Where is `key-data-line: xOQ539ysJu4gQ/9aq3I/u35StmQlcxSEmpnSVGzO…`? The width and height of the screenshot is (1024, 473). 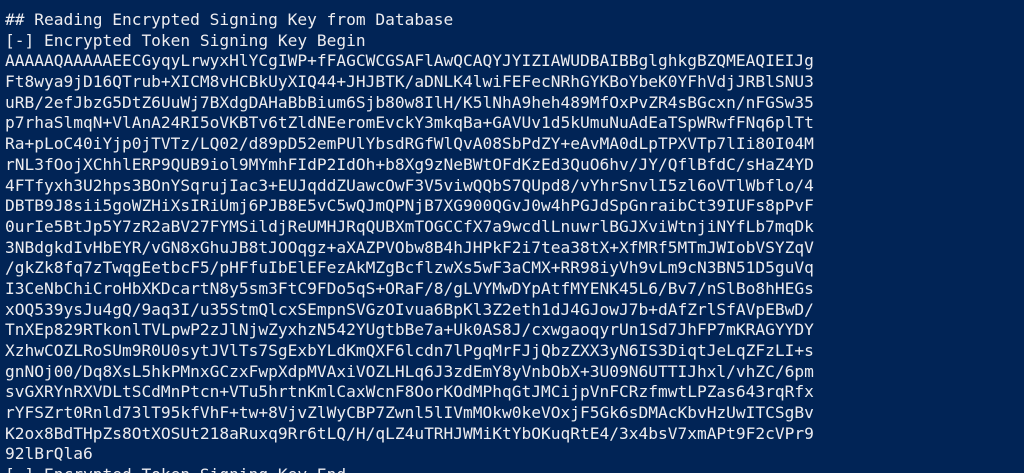
key-data-line: xOQ539ysJu4gQ/9aq3I/u35StmQlcxSEmpnSVGzO… is located at coordinates (409, 309).